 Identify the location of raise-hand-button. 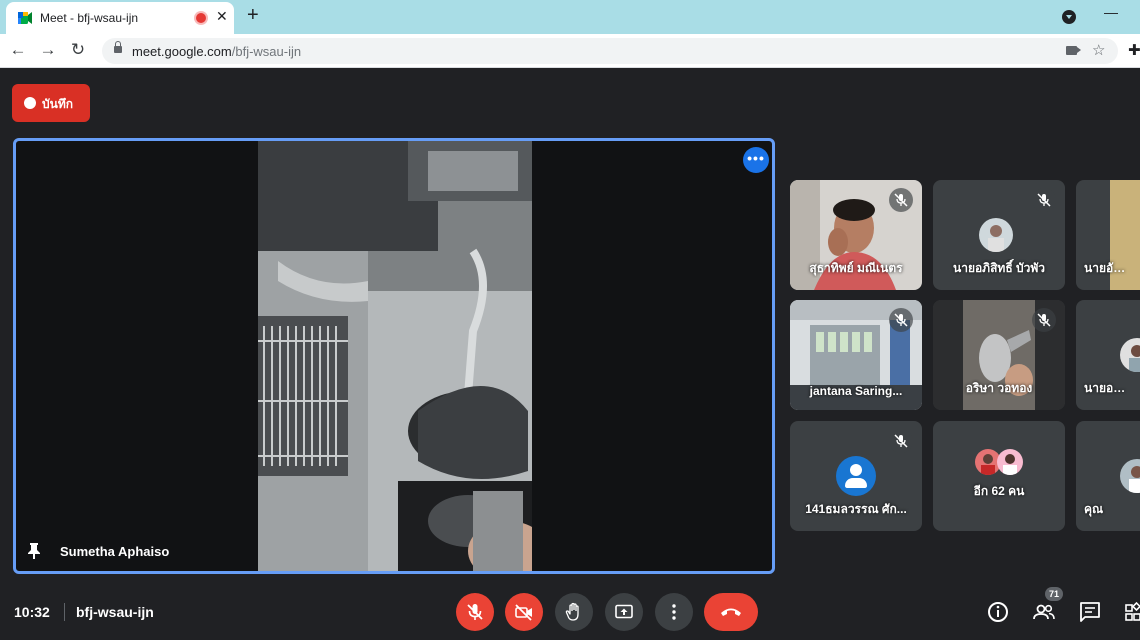
(574, 612).